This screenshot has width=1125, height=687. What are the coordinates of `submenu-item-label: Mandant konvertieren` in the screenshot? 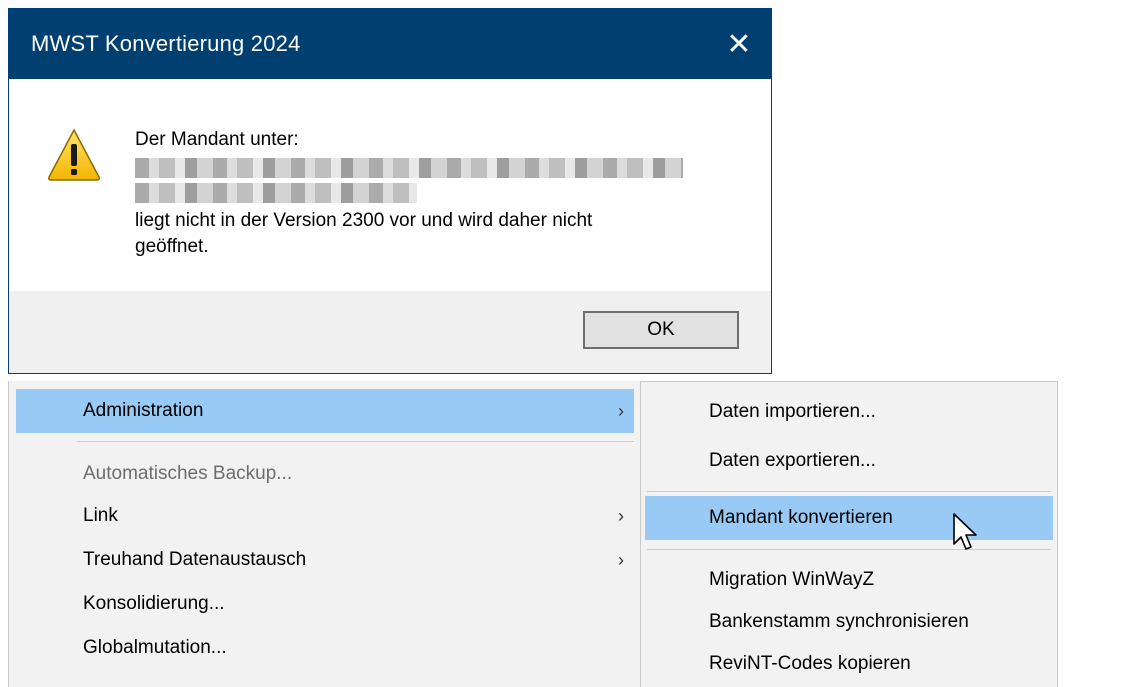 It's located at (801, 517).